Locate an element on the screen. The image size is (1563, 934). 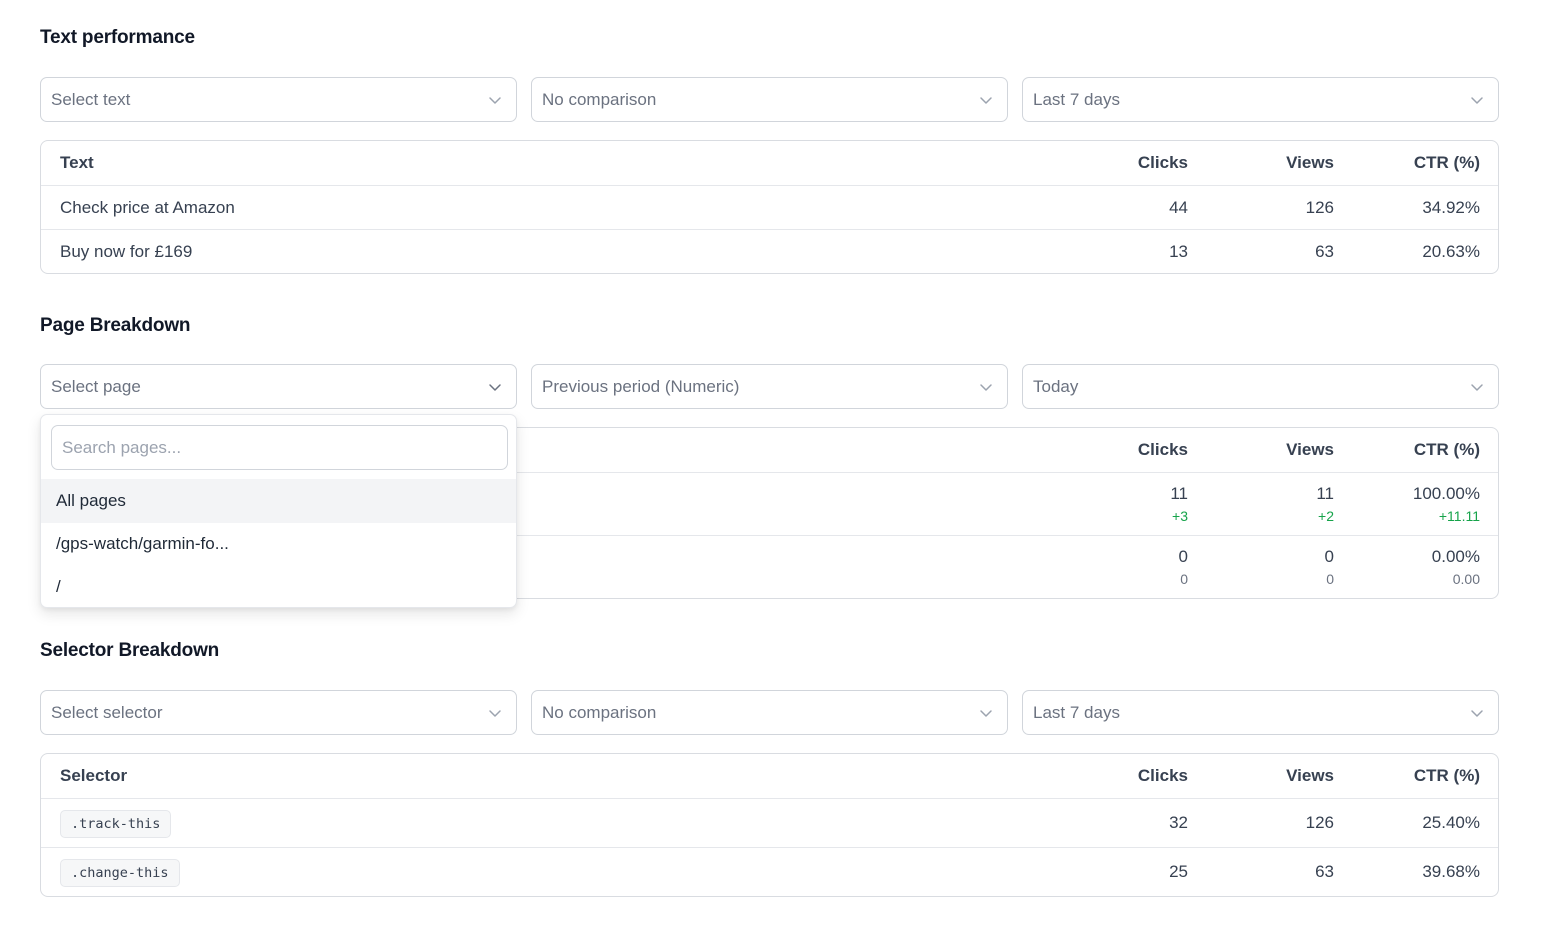
selector-code-chip: .change-this is located at coordinates (120, 872).